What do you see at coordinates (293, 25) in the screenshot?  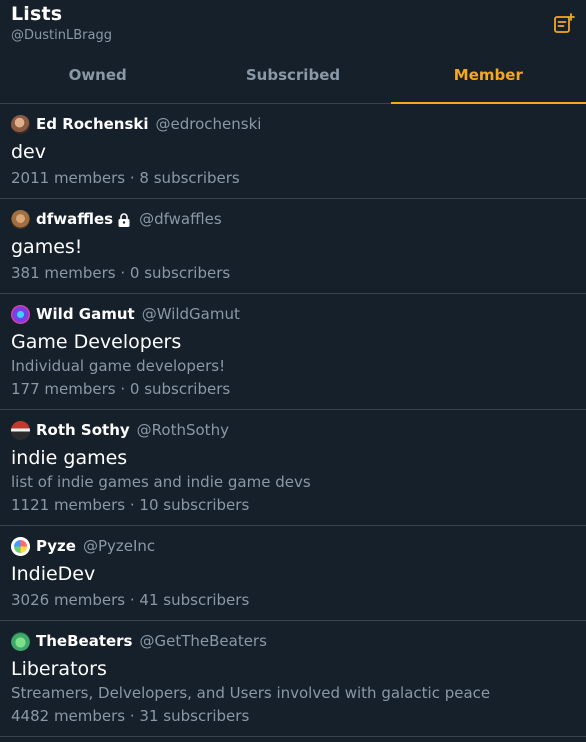 I see `app-header: Lists @DustinLBragg` at bounding box center [293, 25].